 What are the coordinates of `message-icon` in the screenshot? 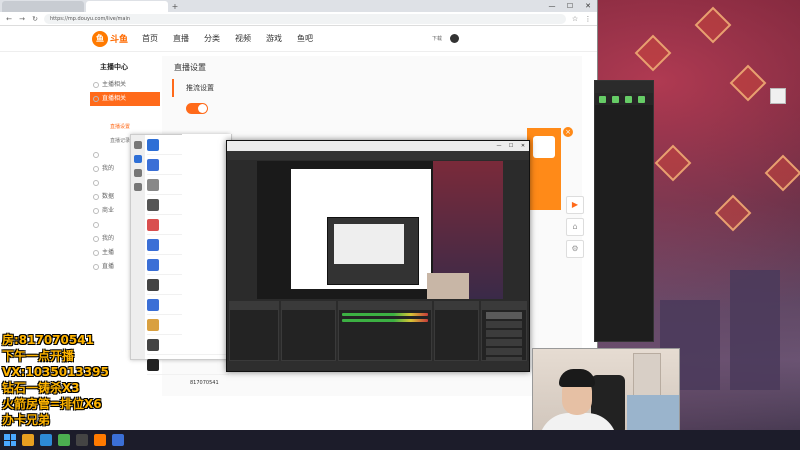 It's located at (138, 159).